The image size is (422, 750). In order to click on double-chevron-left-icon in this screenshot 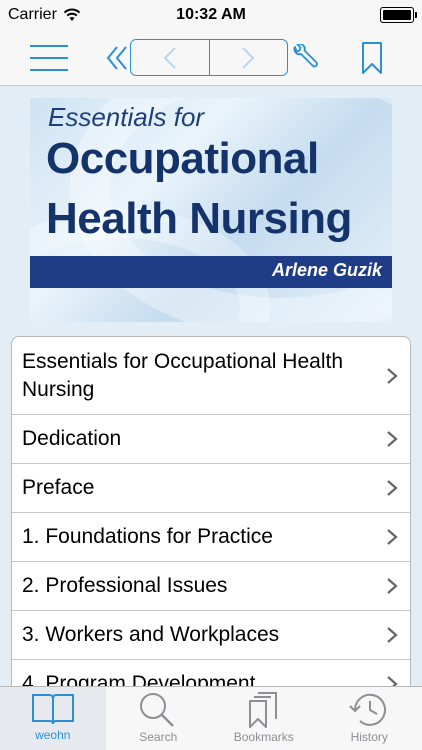, I will do `click(116, 58)`.